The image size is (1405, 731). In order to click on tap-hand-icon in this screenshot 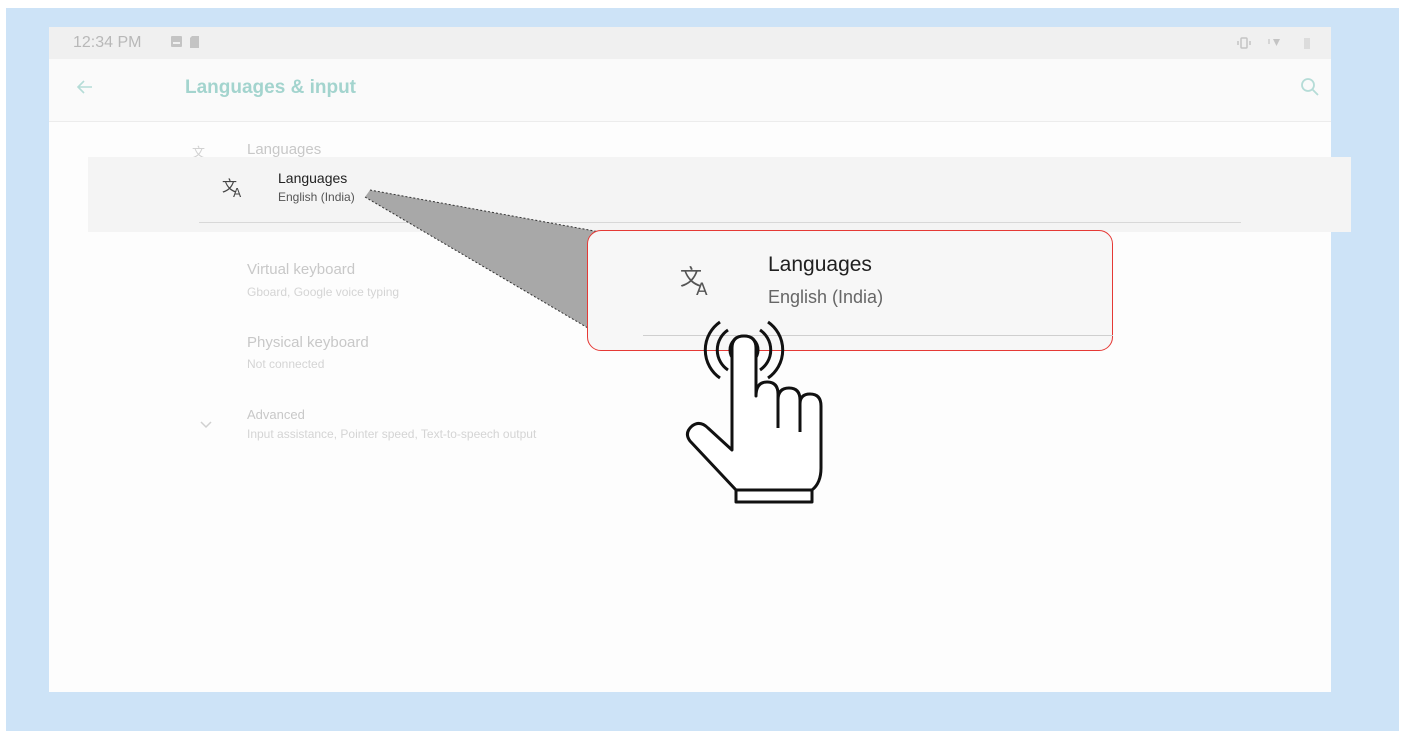, I will do `click(754, 412)`.